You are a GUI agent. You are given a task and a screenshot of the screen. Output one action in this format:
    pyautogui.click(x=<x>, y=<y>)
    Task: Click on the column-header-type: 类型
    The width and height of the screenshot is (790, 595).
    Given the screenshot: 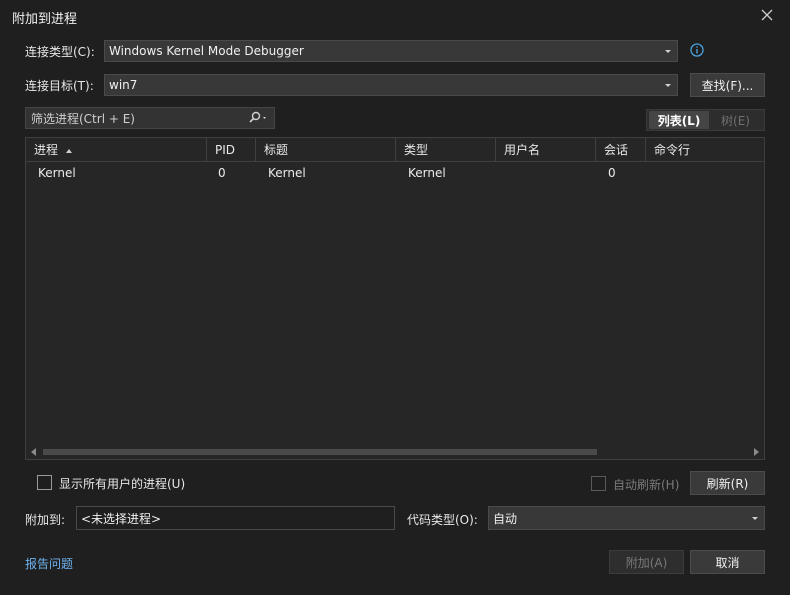 What is the action you would take?
    pyautogui.click(x=446, y=150)
    